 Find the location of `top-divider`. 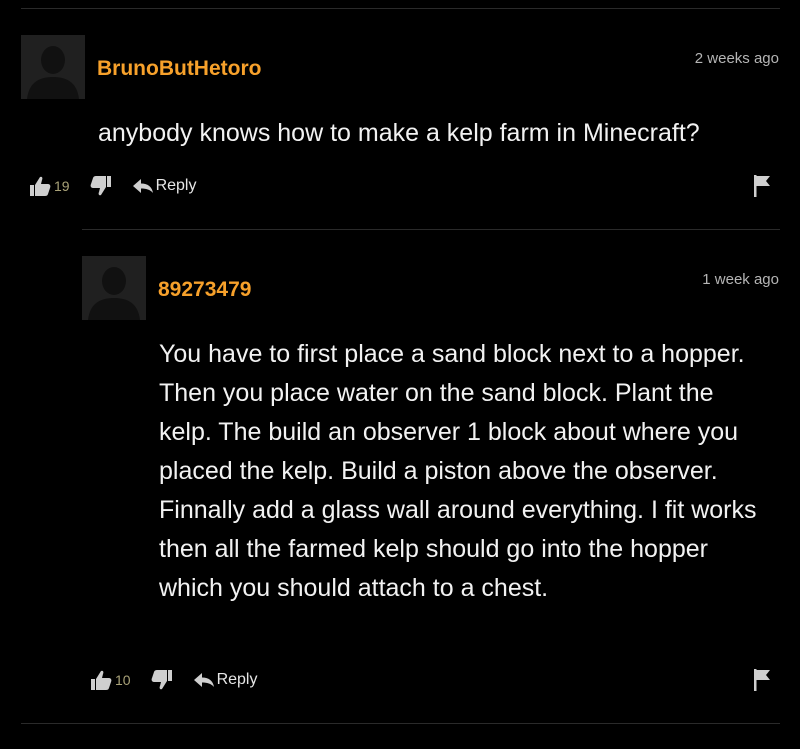

top-divider is located at coordinates (400, 8).